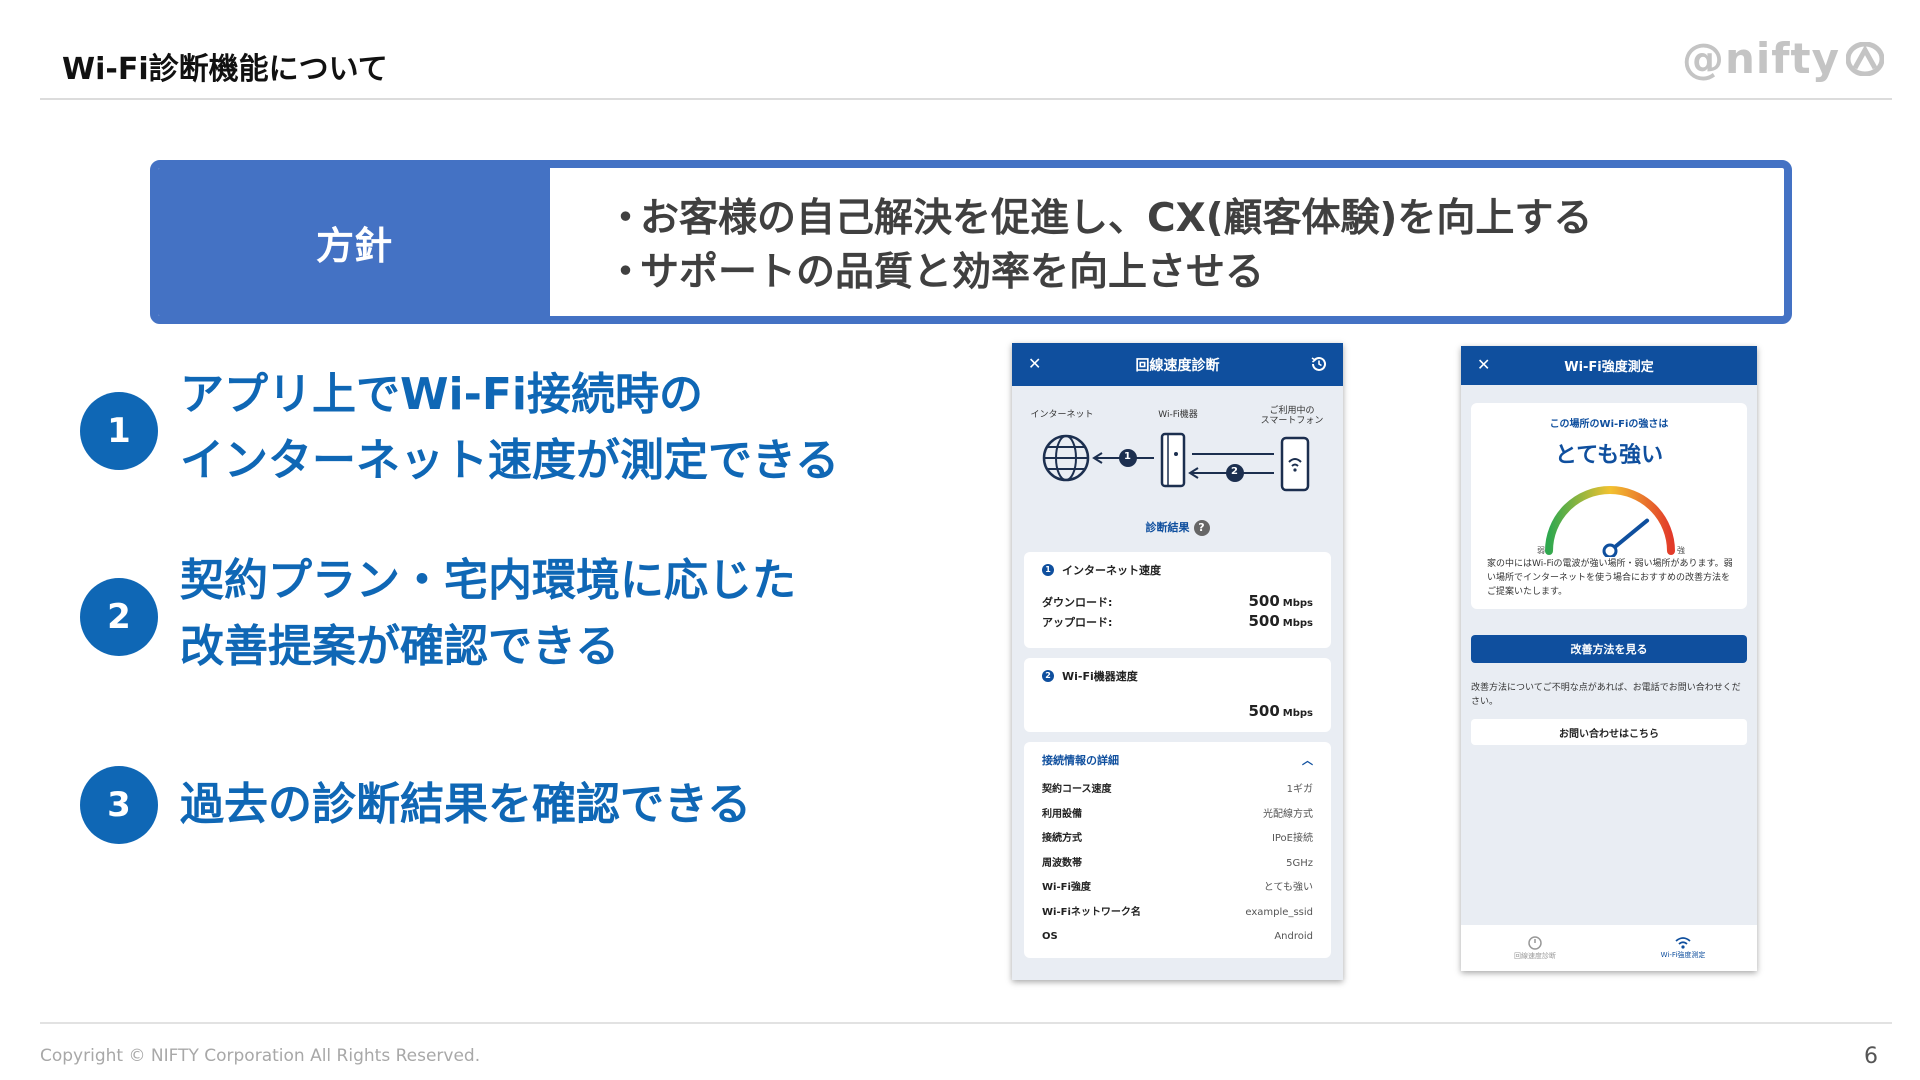  Describe the element at coordinates (1683, 943) in the screenshot. I see `wifi-icon` at that location.